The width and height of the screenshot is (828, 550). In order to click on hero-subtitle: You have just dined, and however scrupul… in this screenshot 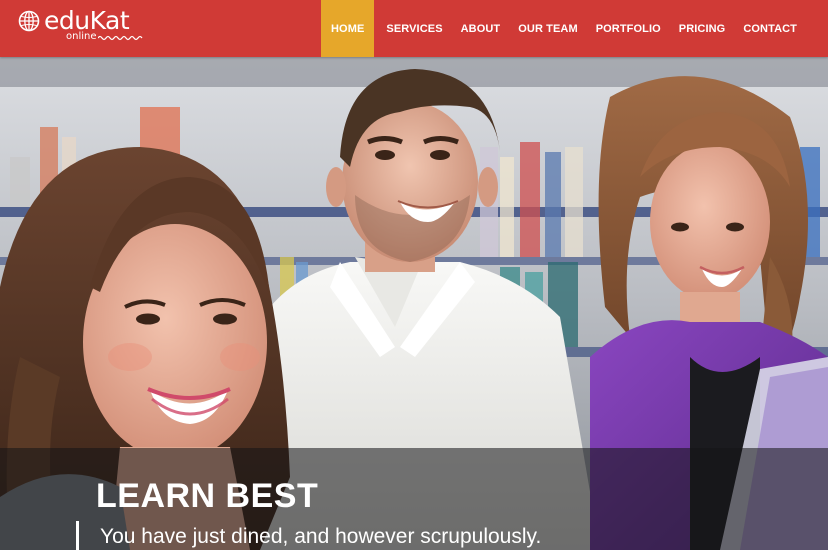, I will do `click(321, 536)`.